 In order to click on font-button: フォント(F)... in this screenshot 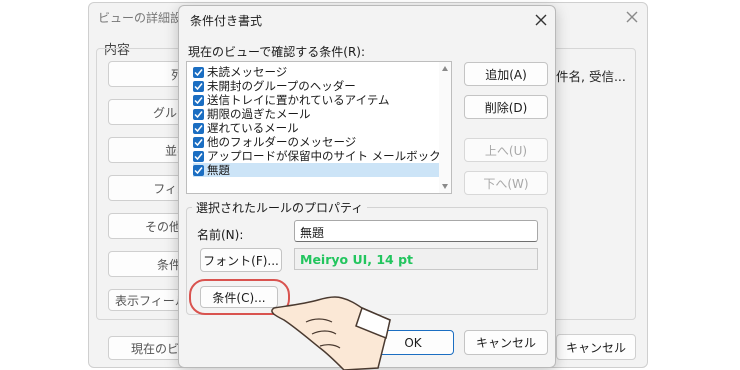, I will do `click(241, 260)`.